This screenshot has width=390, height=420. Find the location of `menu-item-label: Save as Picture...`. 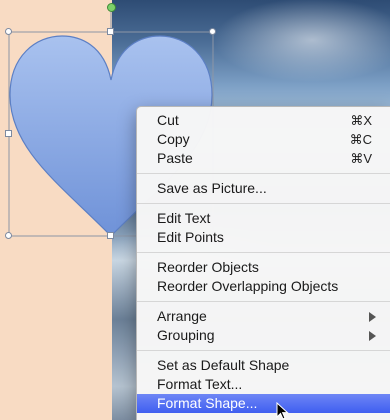

menu-item-label: Save as Picture... is located at coordinates (212, 188).